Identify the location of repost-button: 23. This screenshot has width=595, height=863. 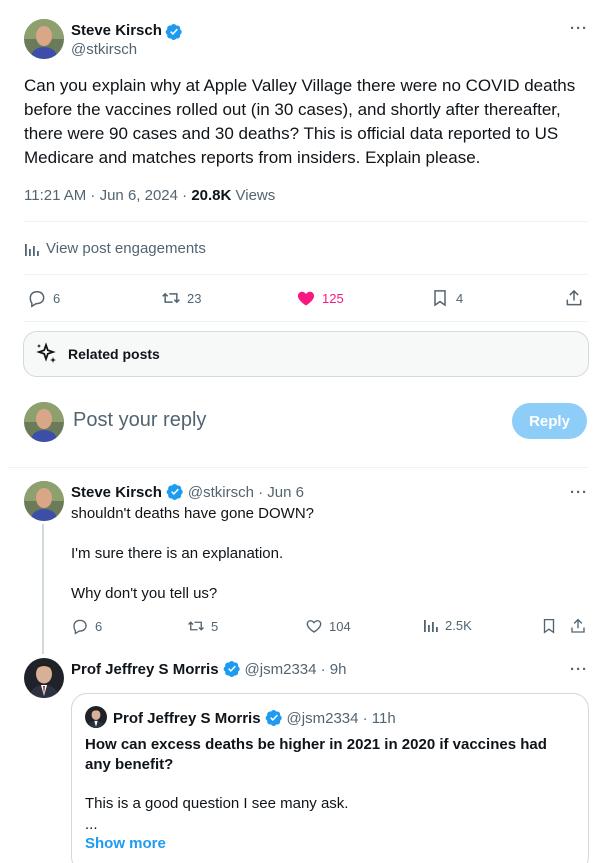
(181, 298).